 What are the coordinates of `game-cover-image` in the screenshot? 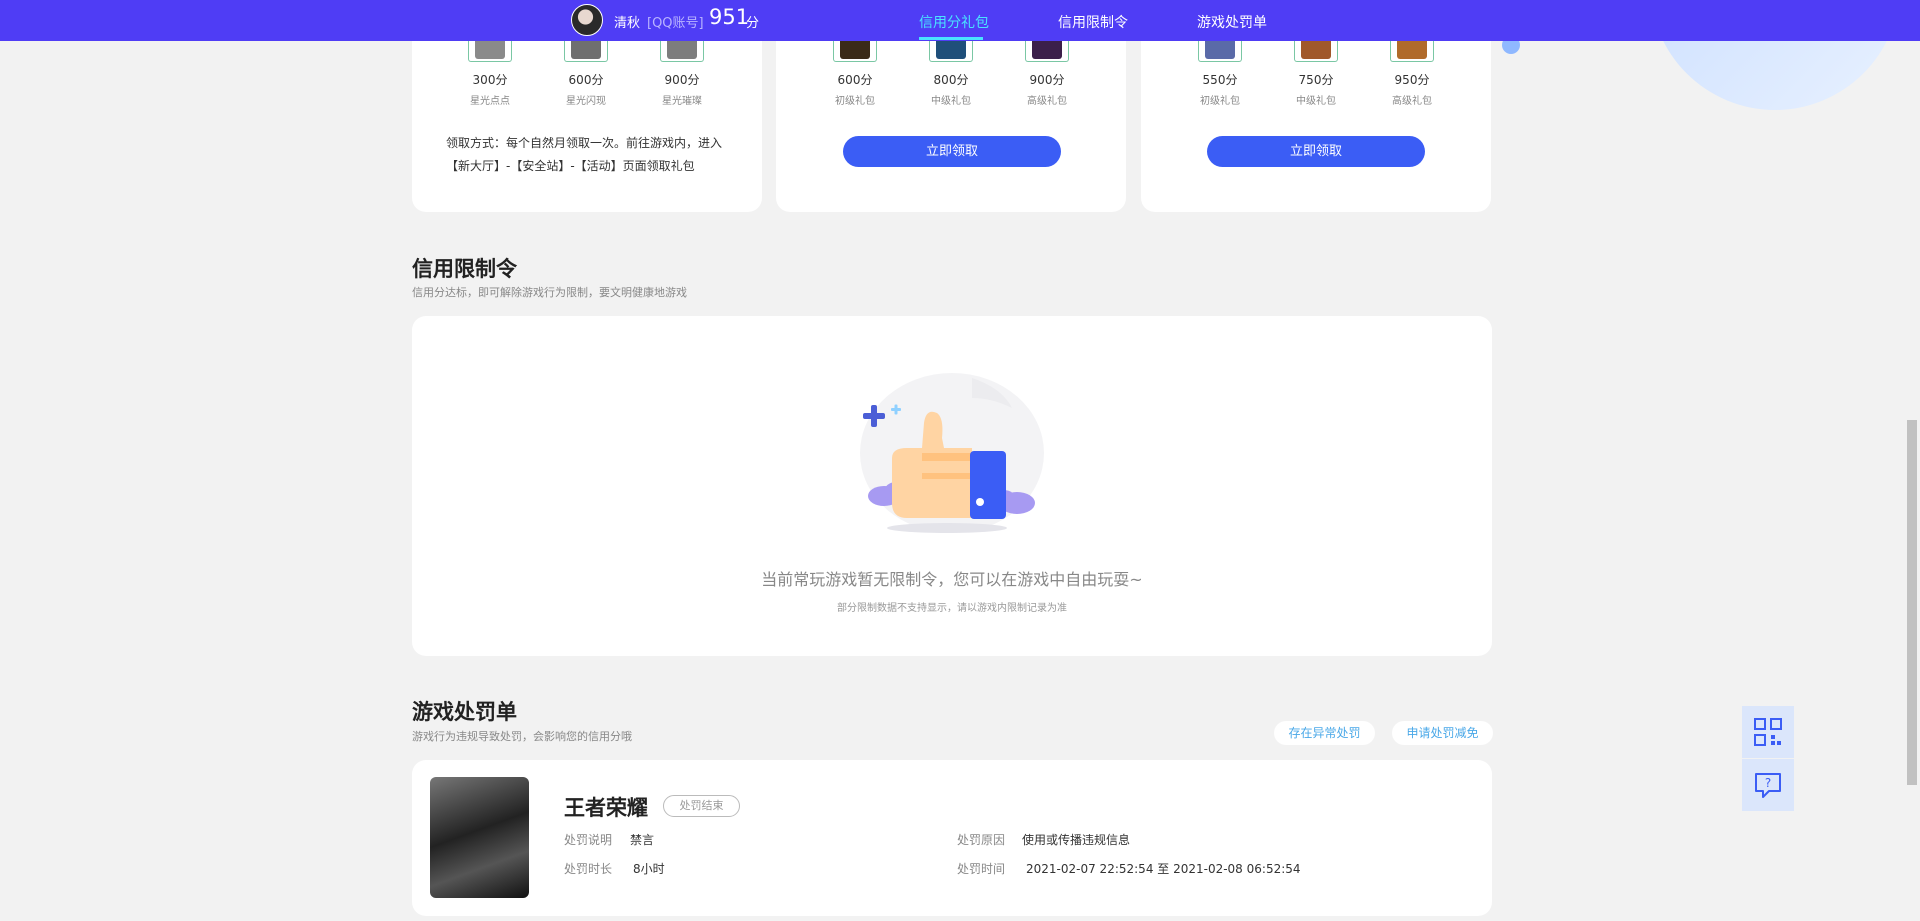 It's located at (479, 837).